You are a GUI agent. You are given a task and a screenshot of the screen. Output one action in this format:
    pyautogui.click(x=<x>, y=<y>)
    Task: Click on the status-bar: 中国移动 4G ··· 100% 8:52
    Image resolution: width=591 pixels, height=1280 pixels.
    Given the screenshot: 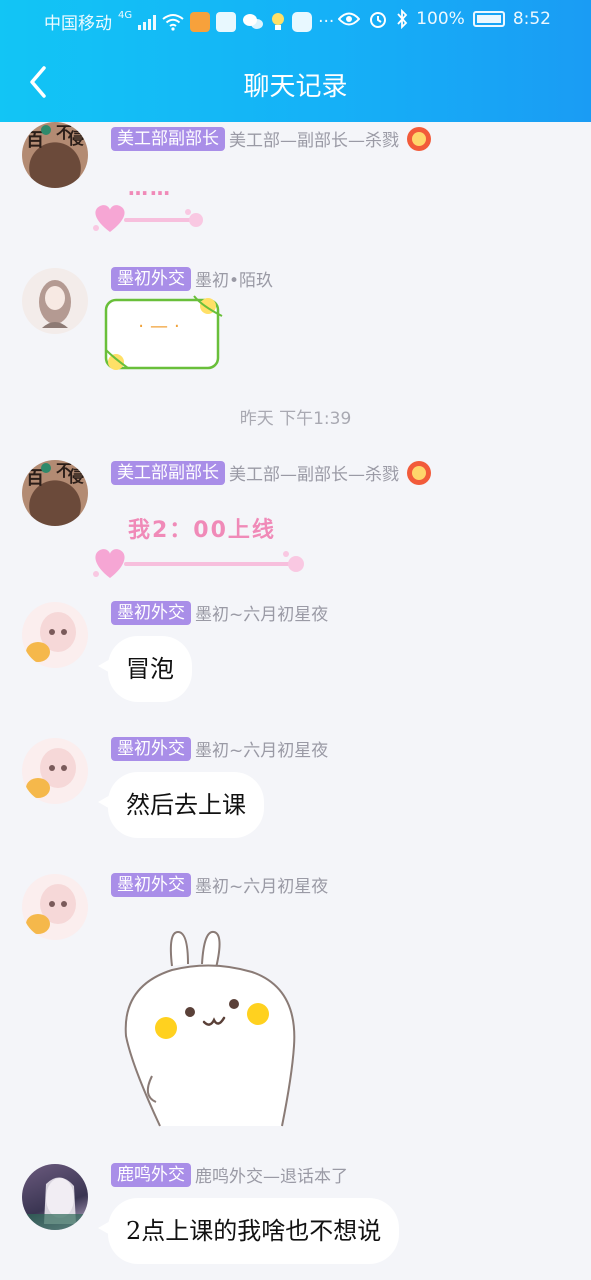 What is the action you would take?
    pyautogui.click(x=295, y=20)
    